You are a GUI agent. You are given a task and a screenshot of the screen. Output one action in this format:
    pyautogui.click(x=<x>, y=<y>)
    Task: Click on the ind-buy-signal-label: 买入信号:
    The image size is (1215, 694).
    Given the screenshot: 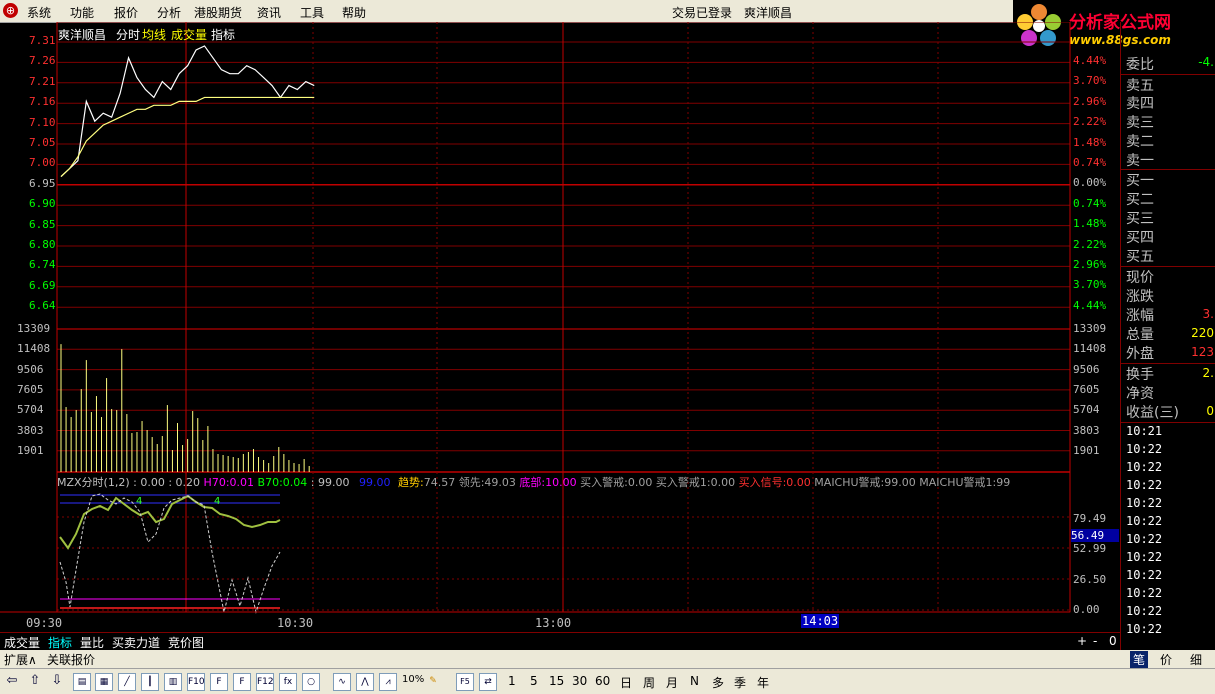 What is the action you would take?
    pyautogui.click(x=762, y=482)
    